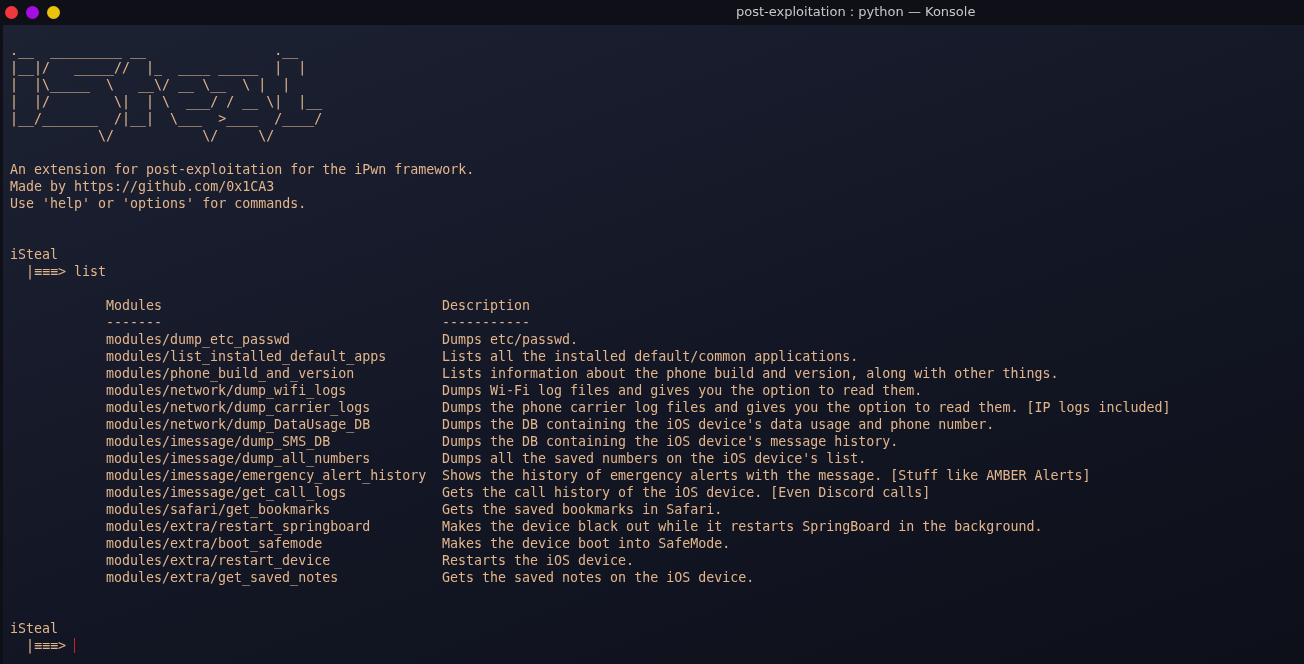 Image resolution: width=1304 pixels, height=664 pixels. What do you see at coordinates (219, 560) in the screenshot?
I see `module-path: modules/extra/restart_device` at bounding box center [219, 560].